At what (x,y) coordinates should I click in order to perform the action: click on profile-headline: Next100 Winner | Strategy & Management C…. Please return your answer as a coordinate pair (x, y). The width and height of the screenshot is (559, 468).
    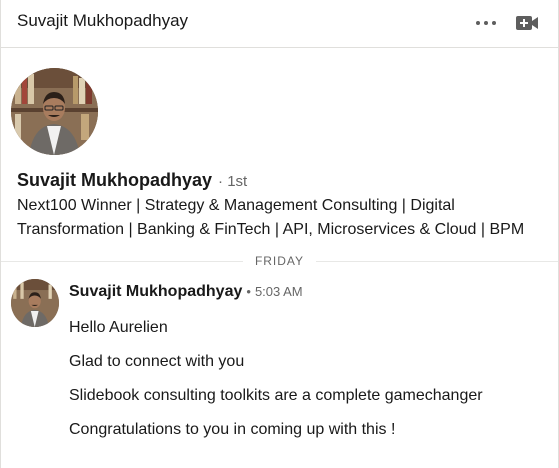
    Looking at the image, I should click on (271, 217).